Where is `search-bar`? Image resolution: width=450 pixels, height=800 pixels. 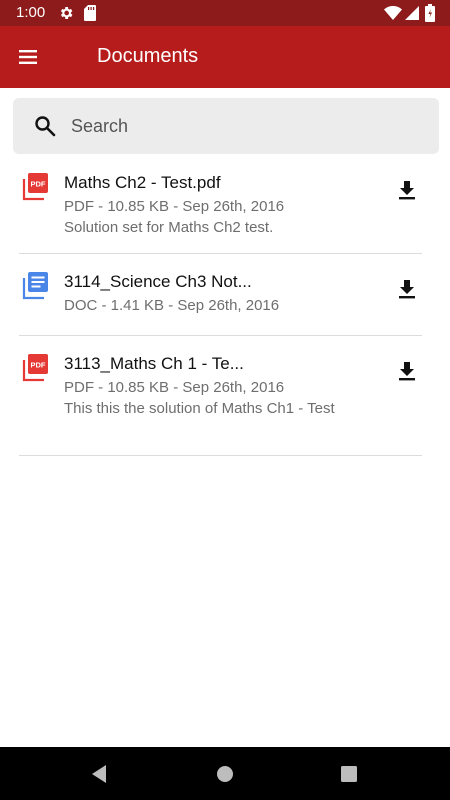 search-bar is located at coordinates (226, 126).